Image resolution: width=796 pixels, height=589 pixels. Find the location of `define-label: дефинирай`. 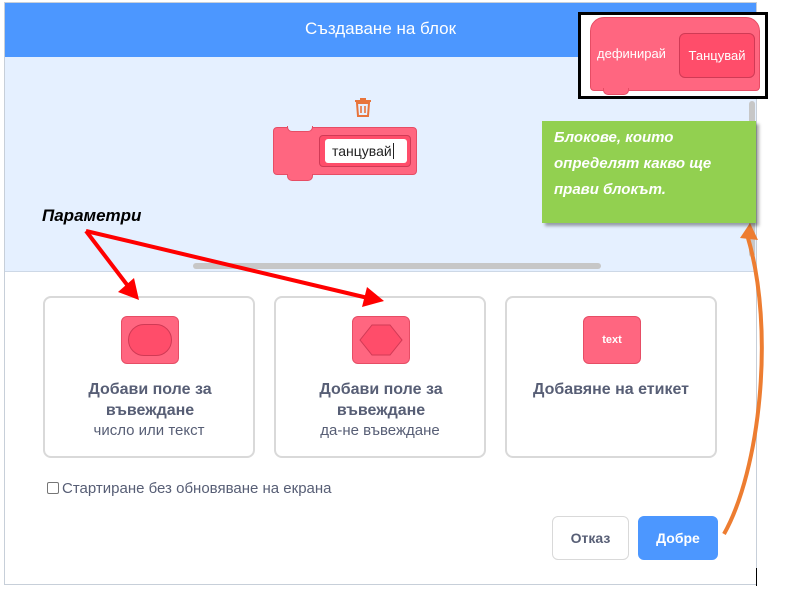

define-label: дефинирай is located at coordinates (631, 53).